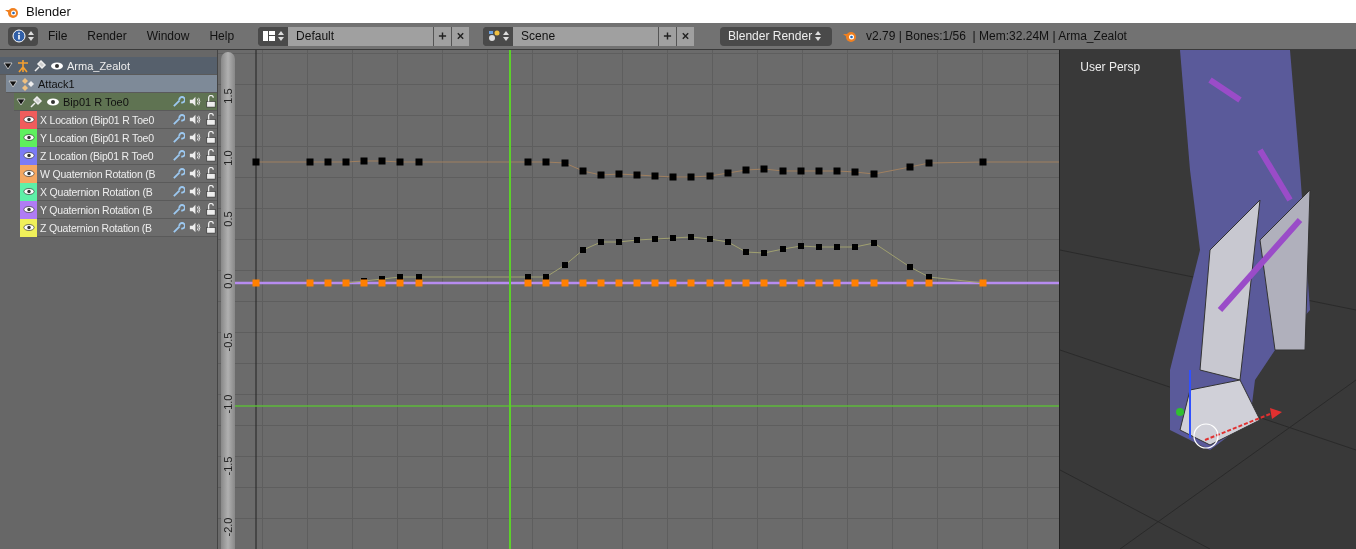 This screenshot has width=1356, height=549. I want to click on scene-field: Scene, so click(586, 36).